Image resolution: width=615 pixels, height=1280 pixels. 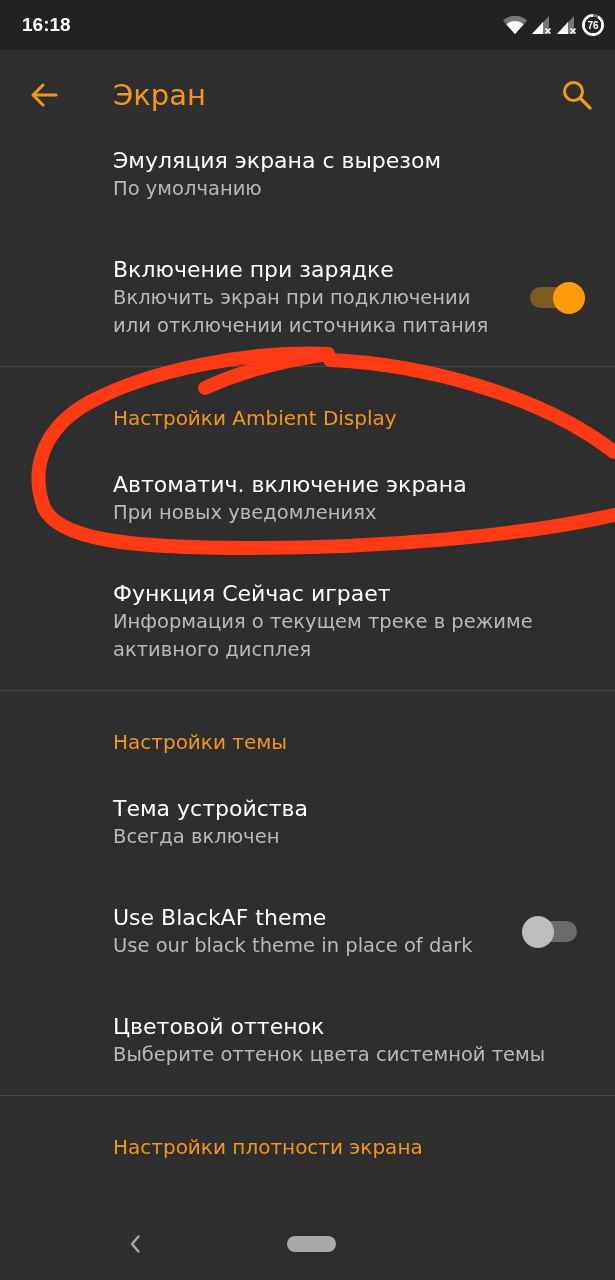 I want to click on item-title: Автоматич. включение экрана, so click(x=290, y=484).